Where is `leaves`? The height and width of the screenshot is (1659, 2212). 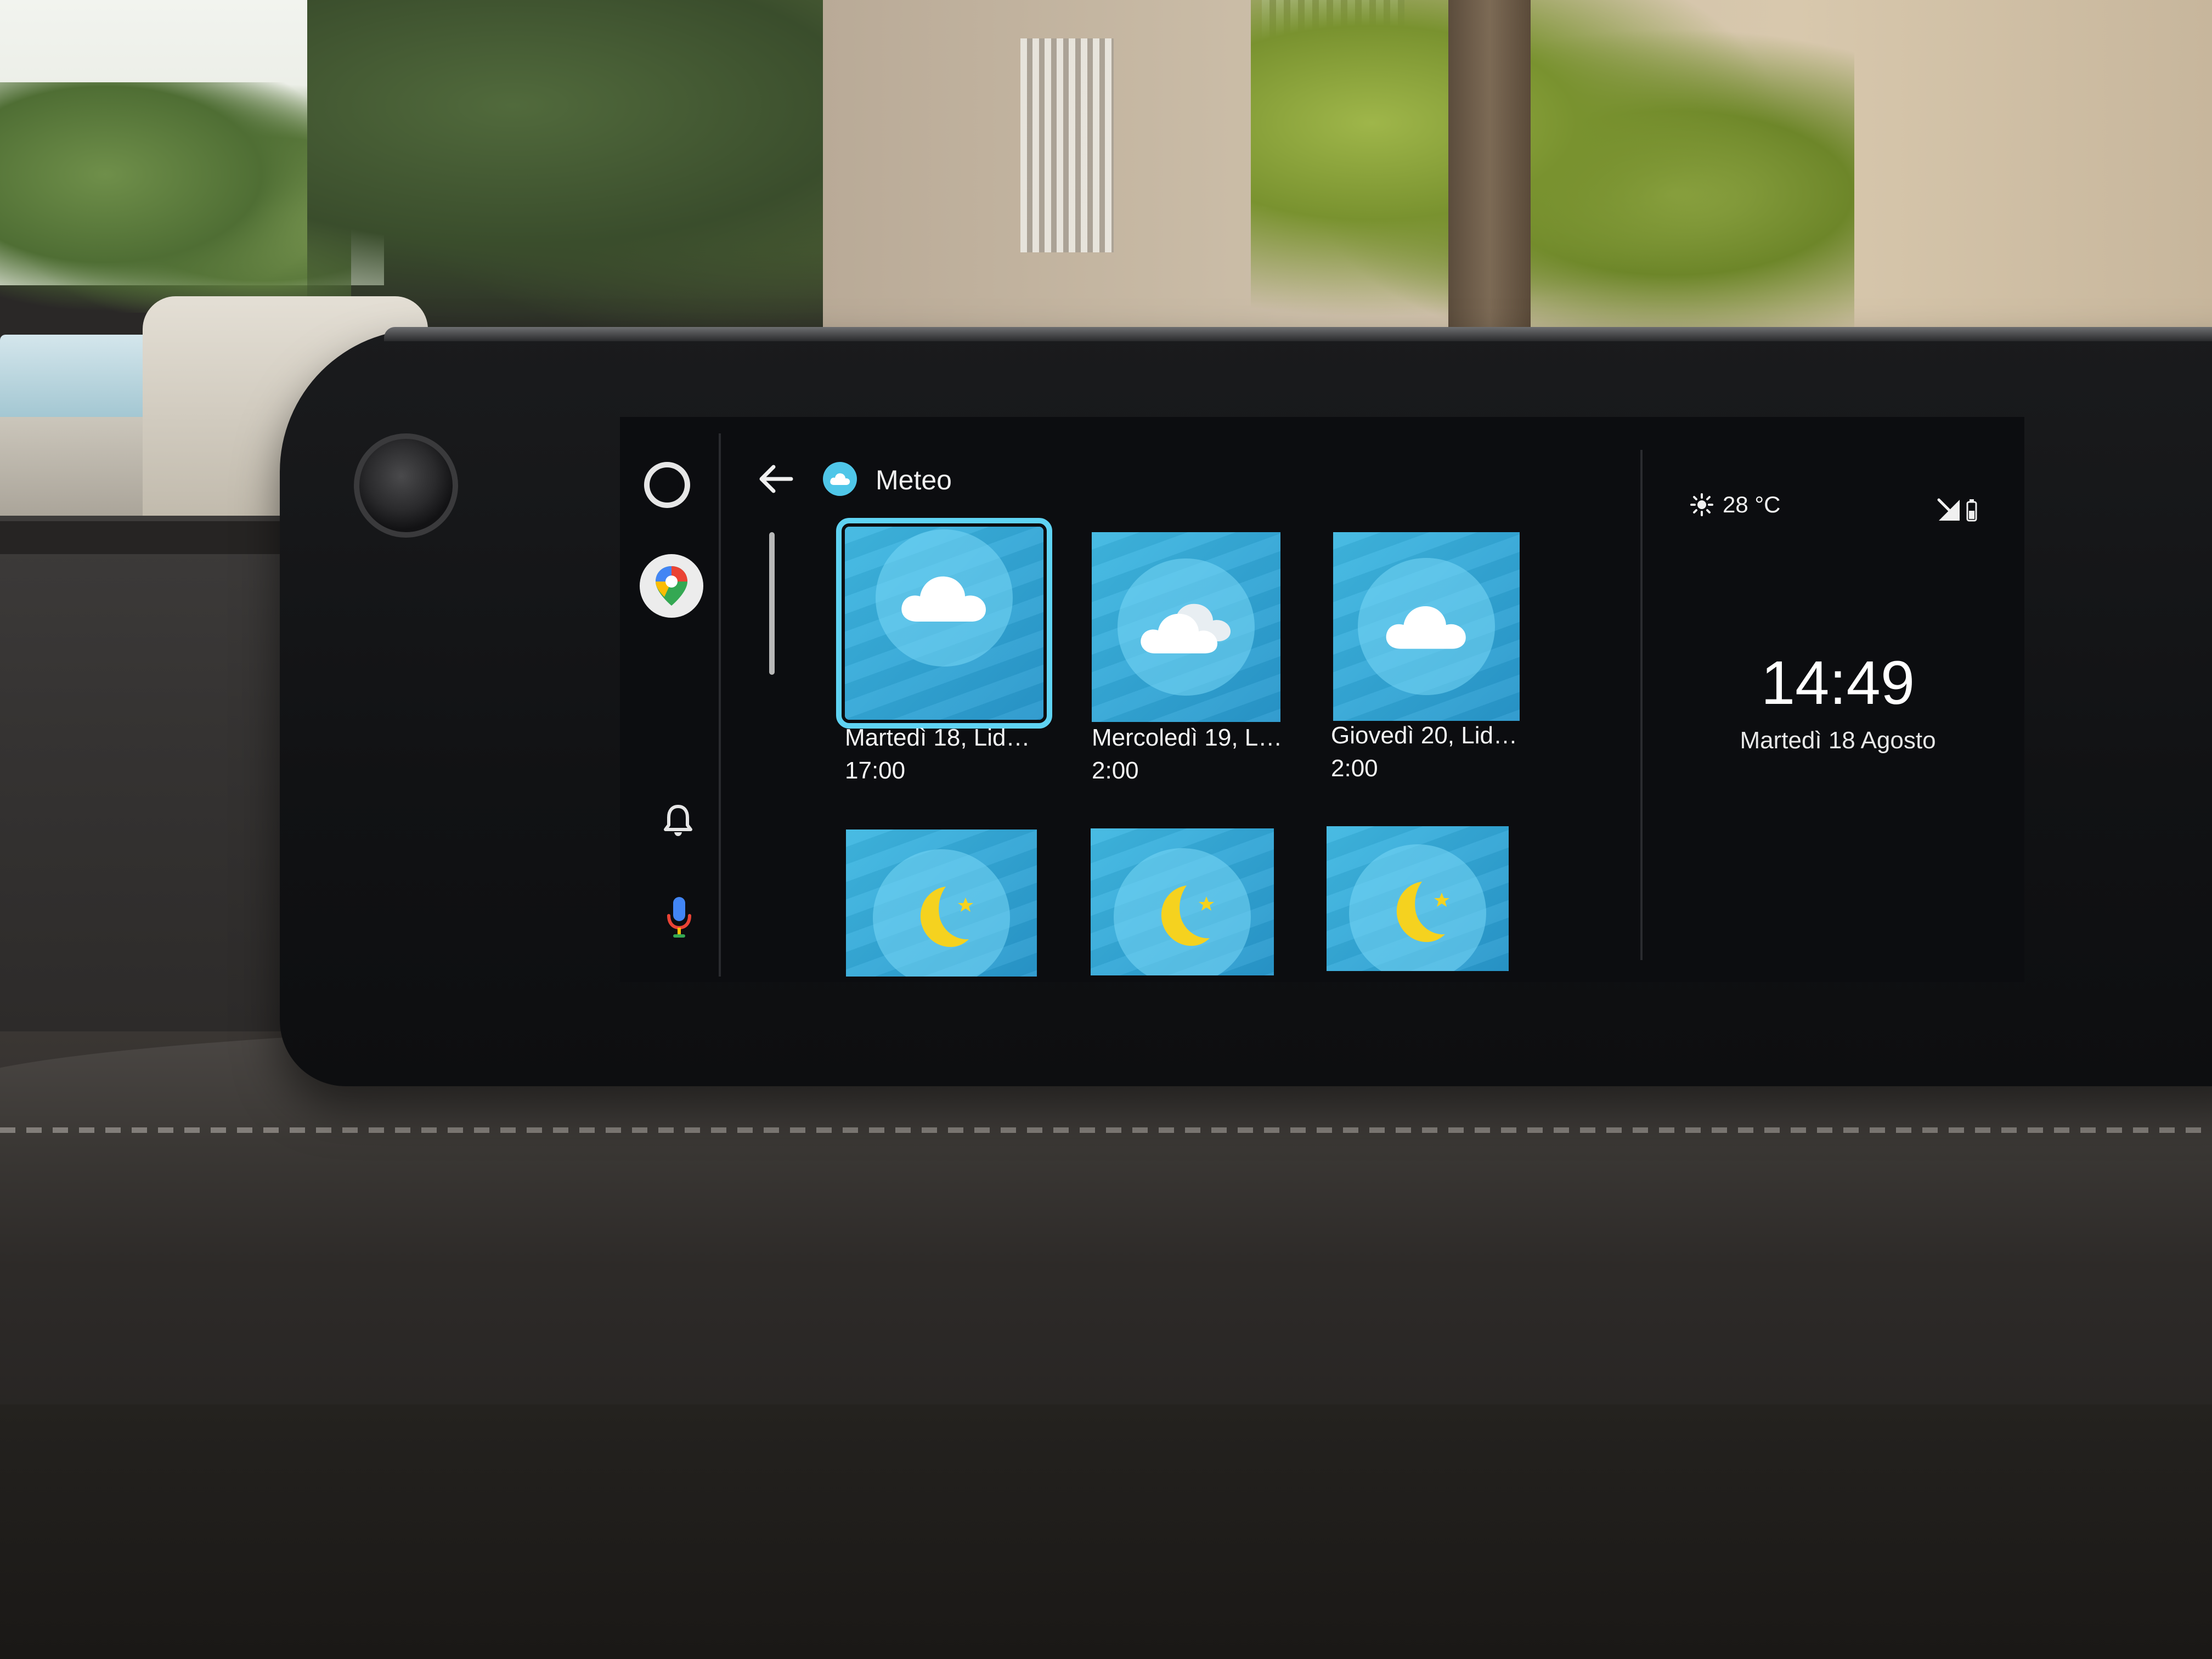 leaves is located at coordinates (1552, 176).